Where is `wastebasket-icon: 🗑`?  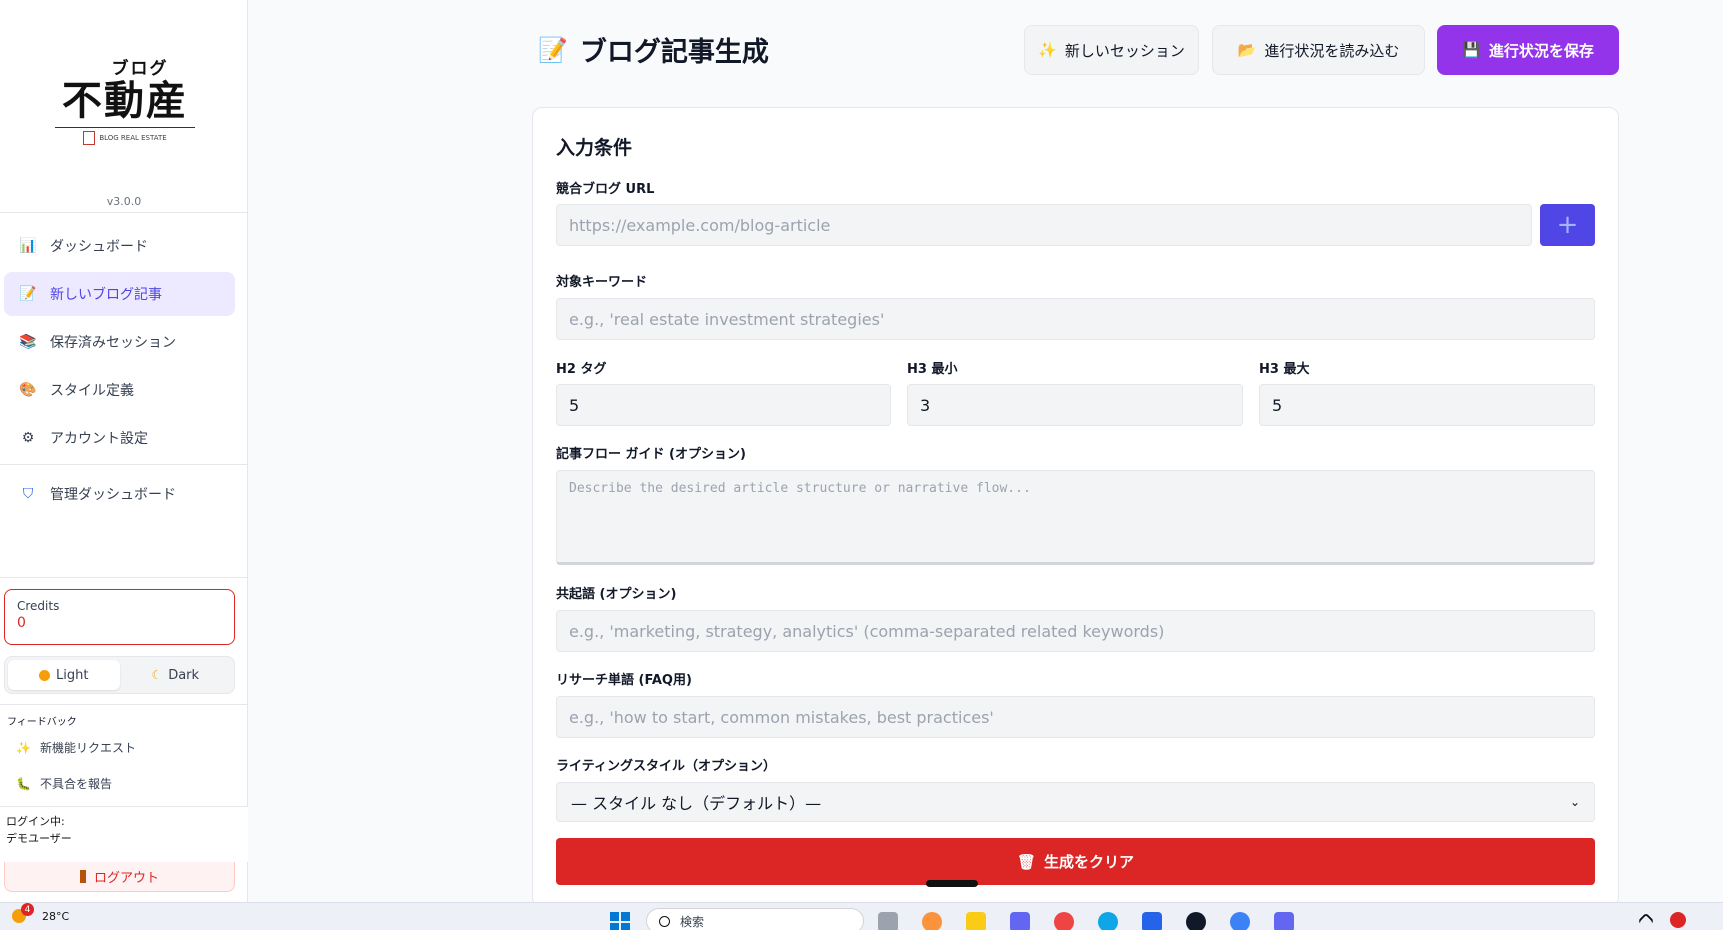
wastebasket-icon: 🗑 is located at coordinates (1026, 861).